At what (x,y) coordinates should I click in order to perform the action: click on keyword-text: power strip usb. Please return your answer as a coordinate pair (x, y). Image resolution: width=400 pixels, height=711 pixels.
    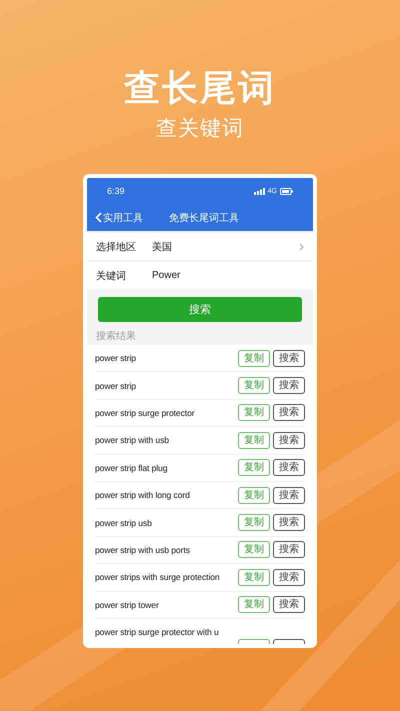
    Looking at the image, I should click on (124, 523).